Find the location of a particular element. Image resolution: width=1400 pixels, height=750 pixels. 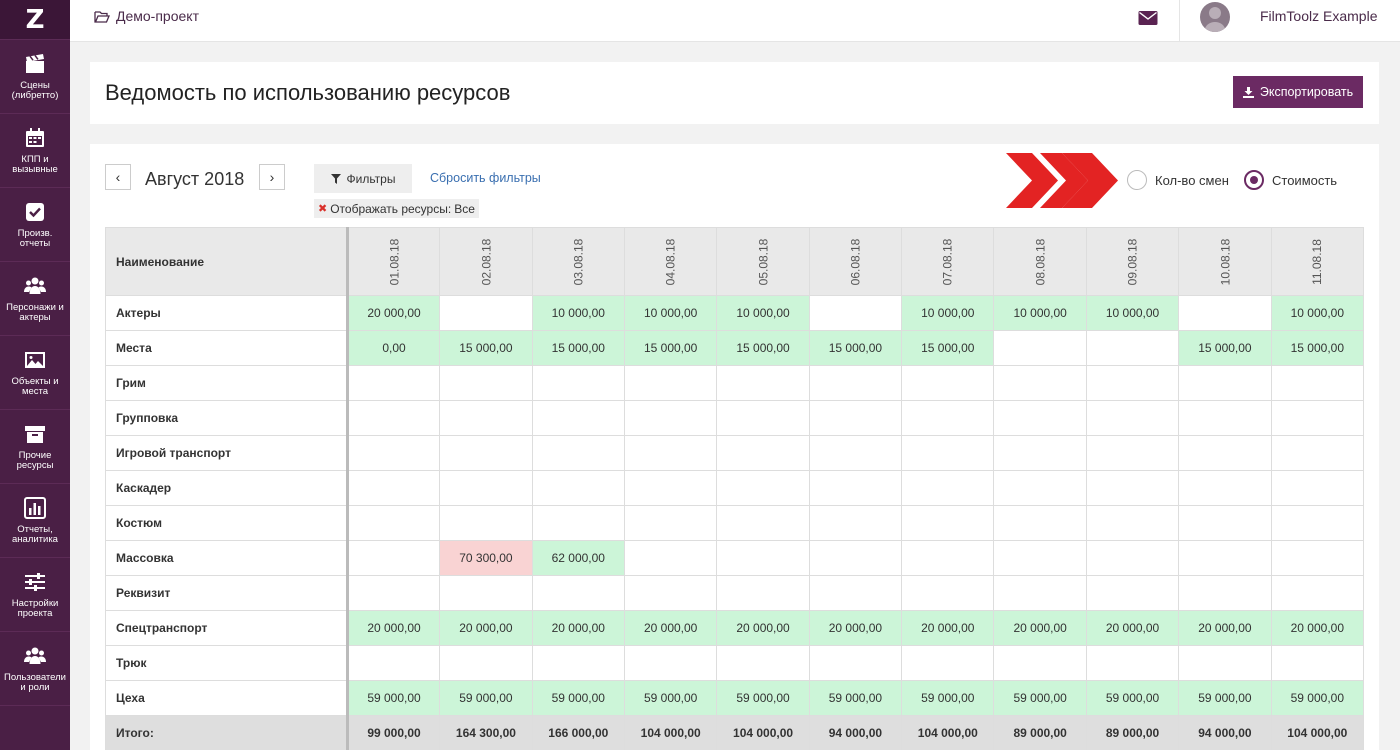

date-column-header: 01.08.18 is located at coordinates (393, 261).